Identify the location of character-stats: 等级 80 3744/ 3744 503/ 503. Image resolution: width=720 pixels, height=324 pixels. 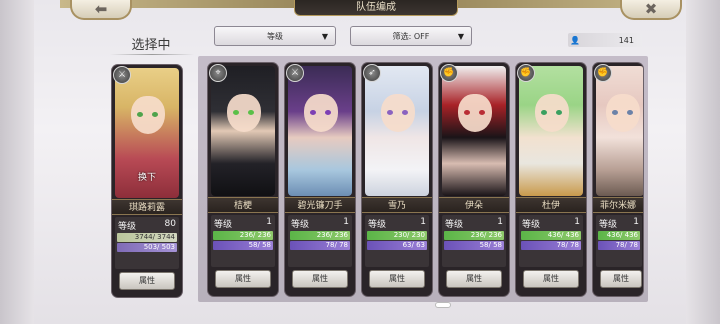
(147, 243).